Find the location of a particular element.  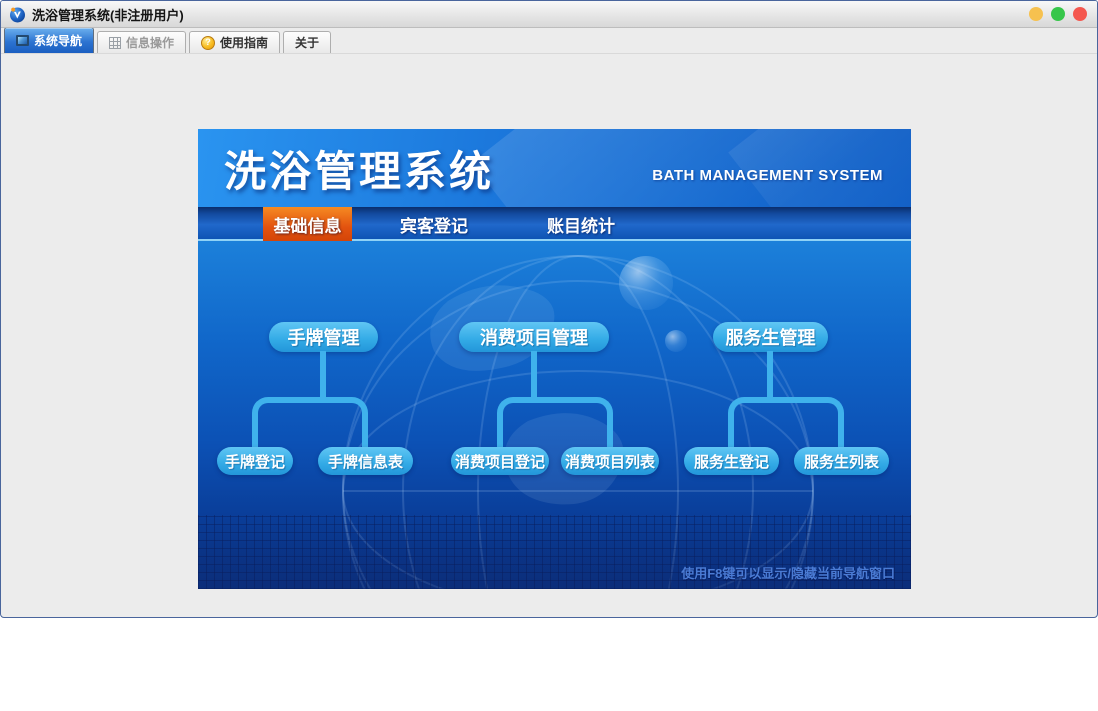

app-icon is located at coordinates (17, 14).